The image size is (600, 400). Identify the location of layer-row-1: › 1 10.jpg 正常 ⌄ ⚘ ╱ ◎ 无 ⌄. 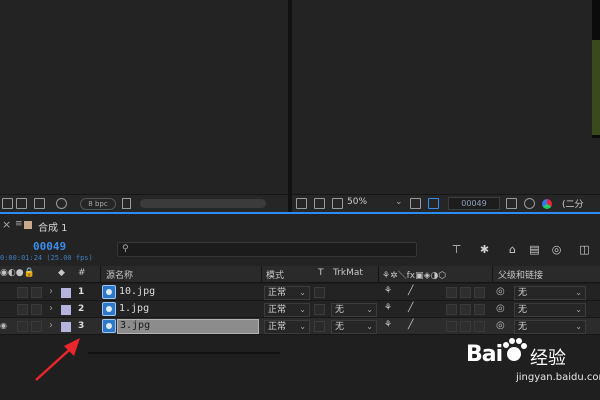
(300, 292).